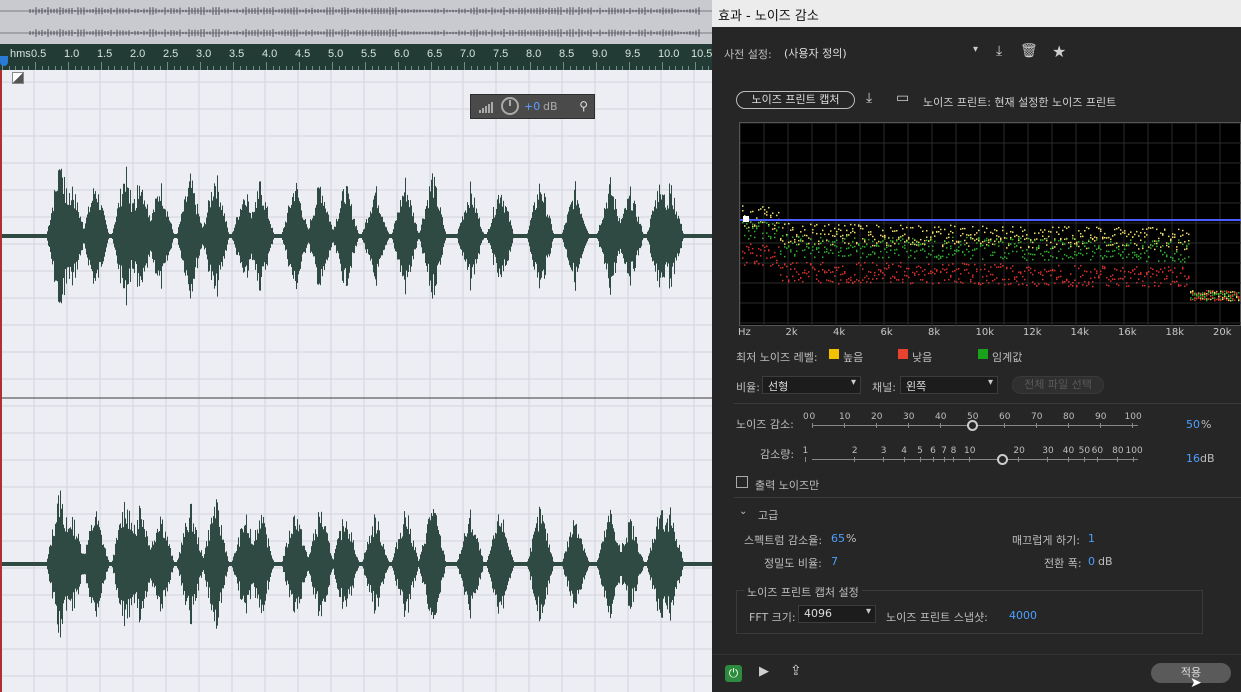 The height and width of the screenshot is (692, 1241). What do you see at coordinates (869, 98) in the screenshot?
I see `save-noise-print-icon: ⤓` at bounding box center [869, 98].